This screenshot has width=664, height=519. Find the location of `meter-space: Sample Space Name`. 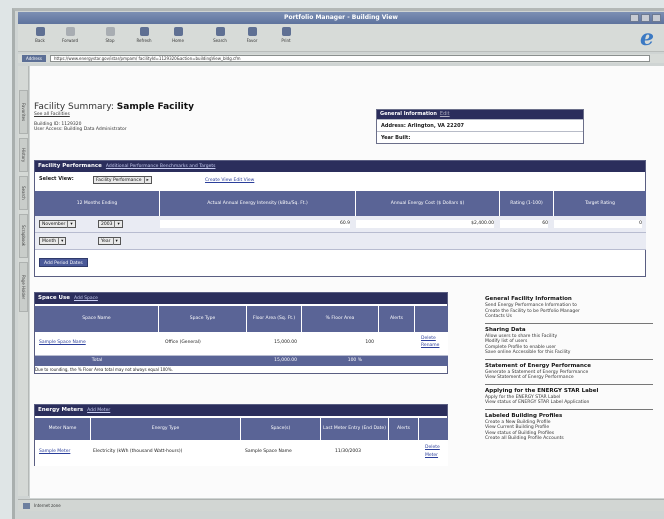

meter-space: Sample Space Name is located at coordinates (268, 451).